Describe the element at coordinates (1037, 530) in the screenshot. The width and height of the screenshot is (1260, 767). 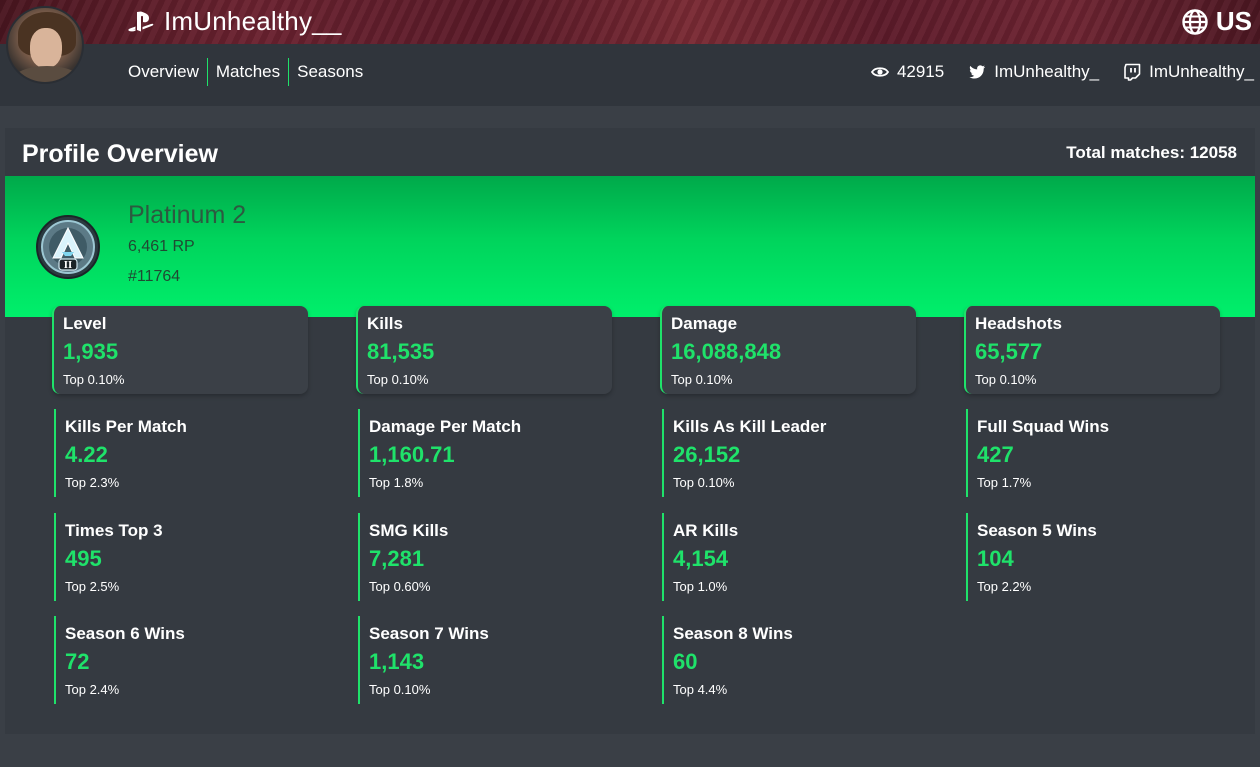
I see `stat-label: Season 5 Wins` at that location.